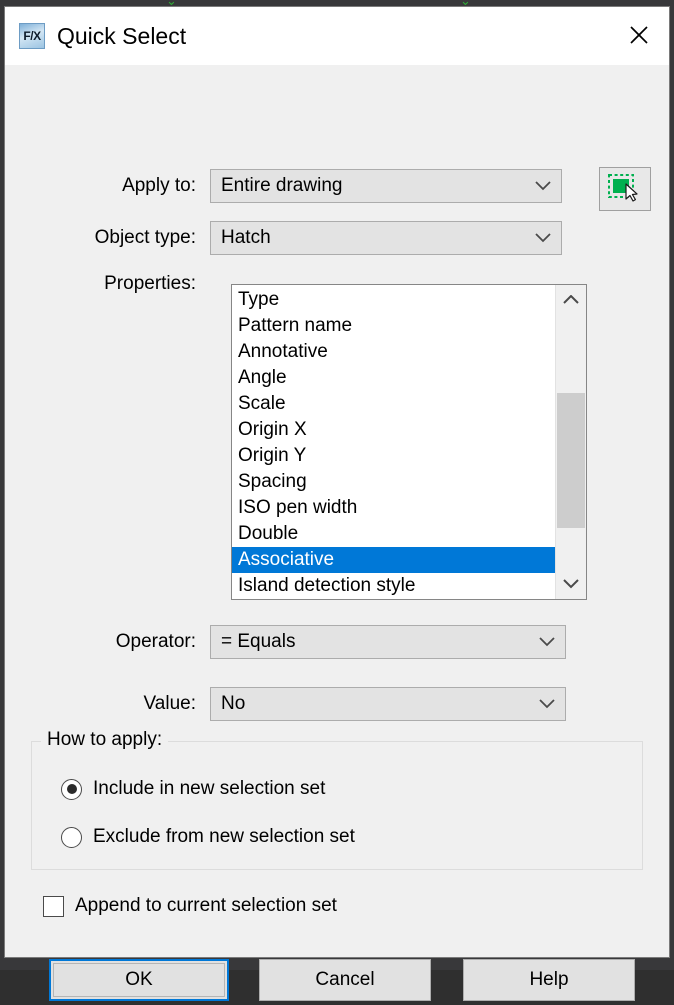 This screenshot has width=674, height=1005. Describe the element at coordinates (233, 703) in the screenshot. I see `value-value: No` at that location.